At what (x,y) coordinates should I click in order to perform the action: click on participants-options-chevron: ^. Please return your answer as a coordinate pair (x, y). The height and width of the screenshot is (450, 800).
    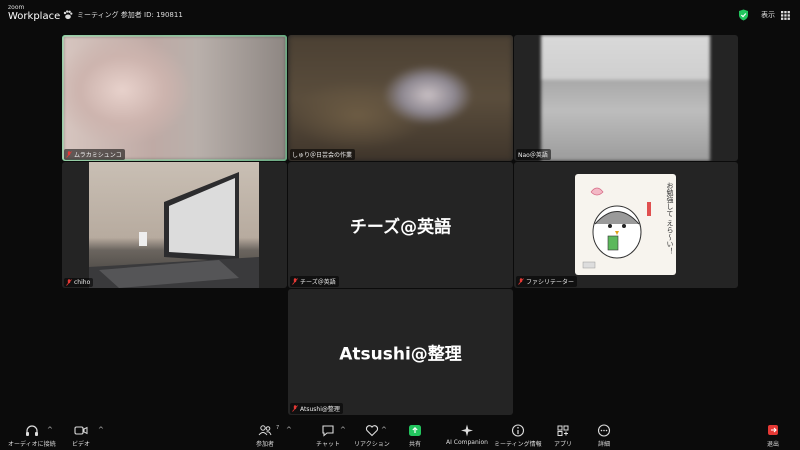
    Looking at the image, I should click on (289, 430).